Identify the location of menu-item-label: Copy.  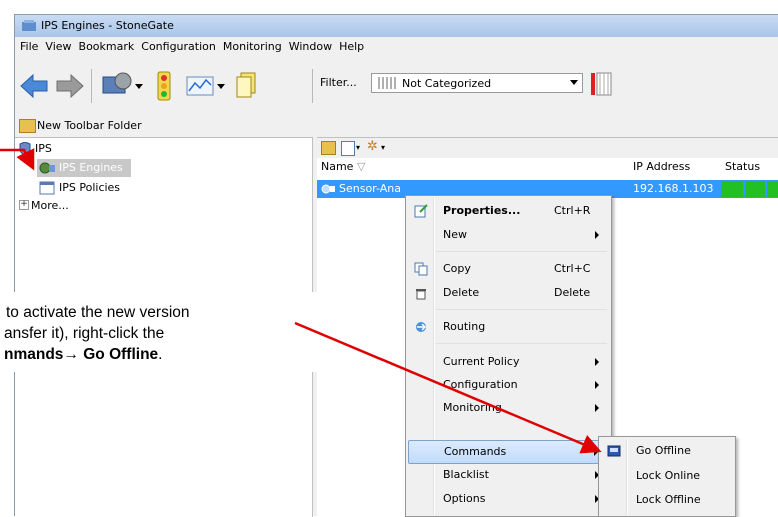
(457, 268).